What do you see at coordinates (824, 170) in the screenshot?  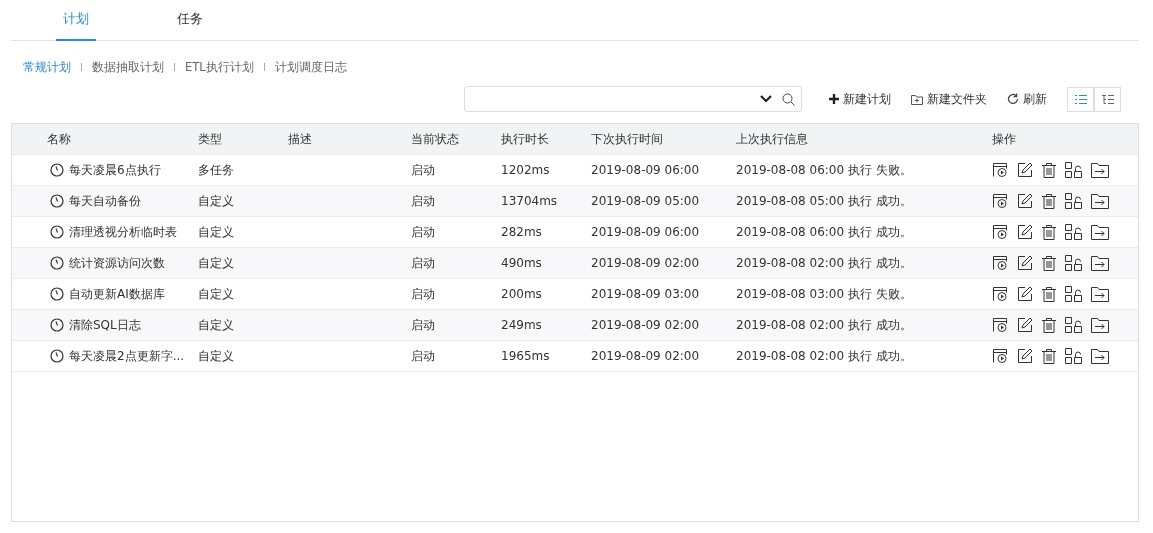 I see `table-cell-text: 2019-08-08 06:00 执行 失败。` at bounding box center [824, 170].